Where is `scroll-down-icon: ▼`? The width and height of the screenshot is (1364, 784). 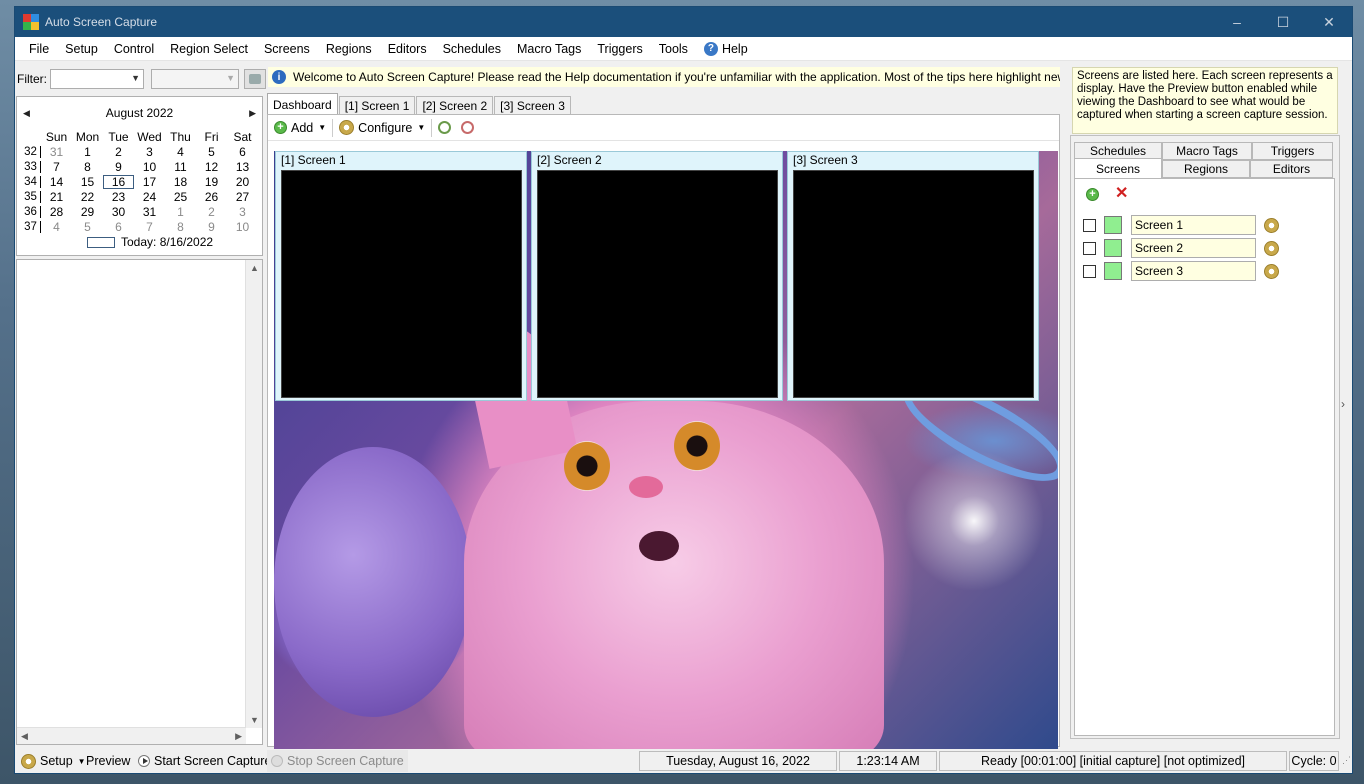 scroll-down-icon: ▼ is located at coordinates (254, 720).